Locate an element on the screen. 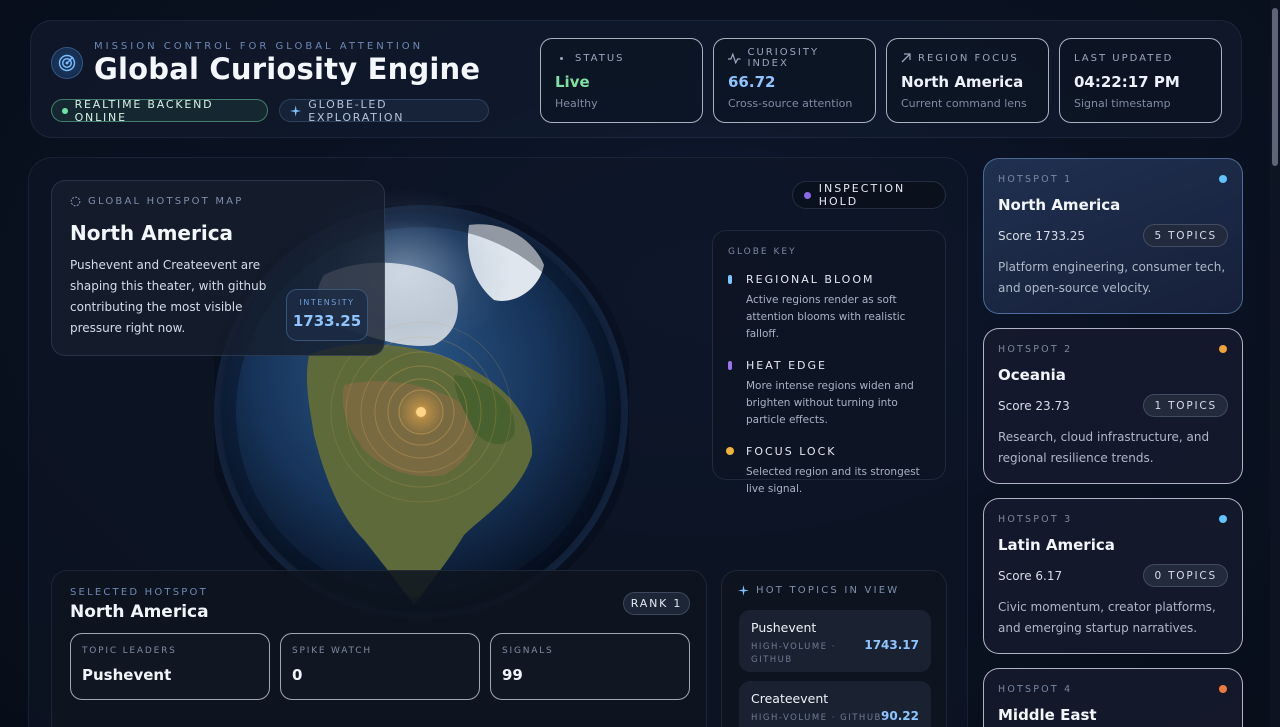 This screenshot has width=1280, height=727. topic-row: Createevent HIGH-VOLUME · GITHUB 90.22 is located at coordinates (835, 704).